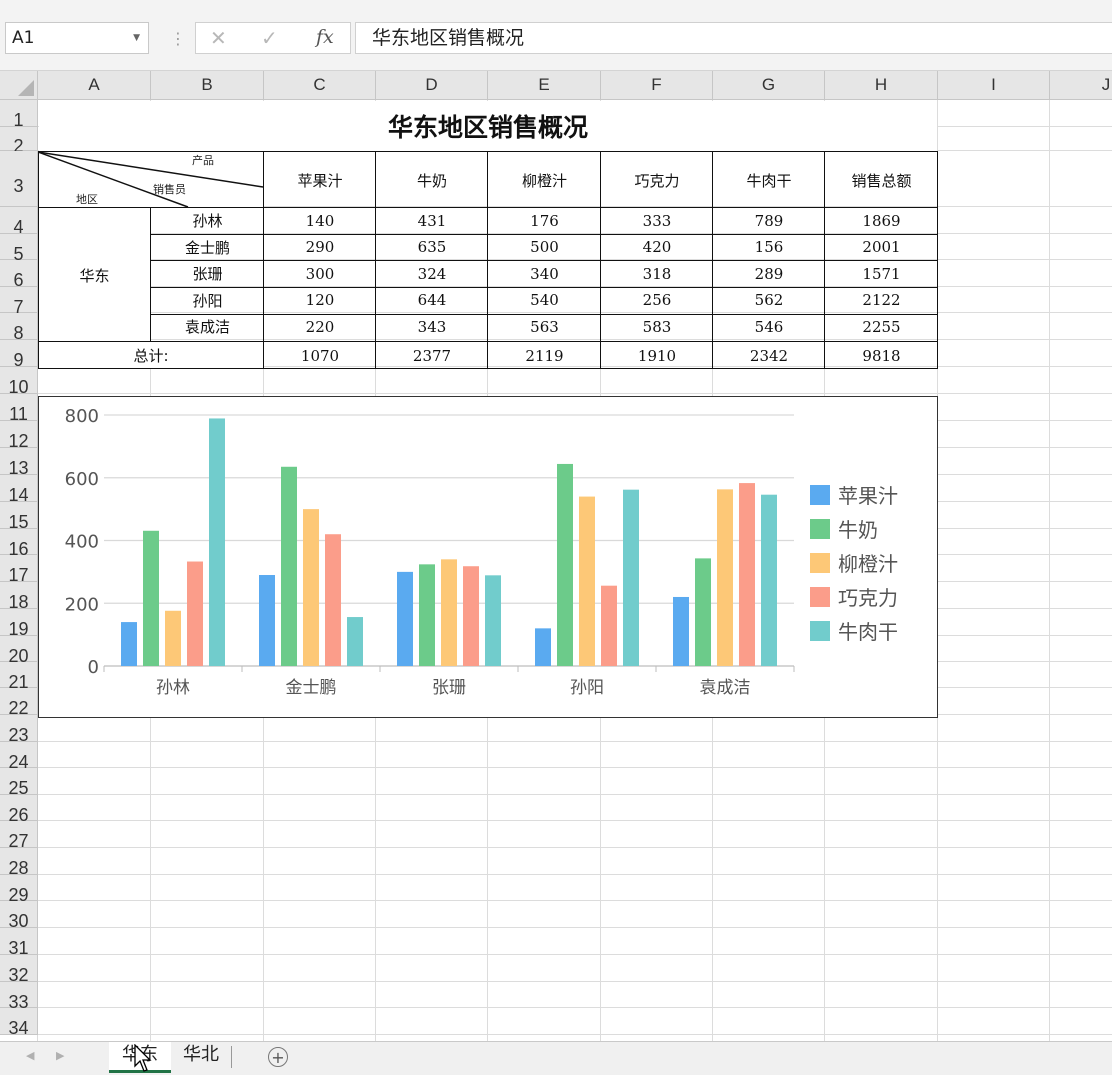 The image size is (1112, 1075). I want to click on row-header: 29, so click(19, 890).